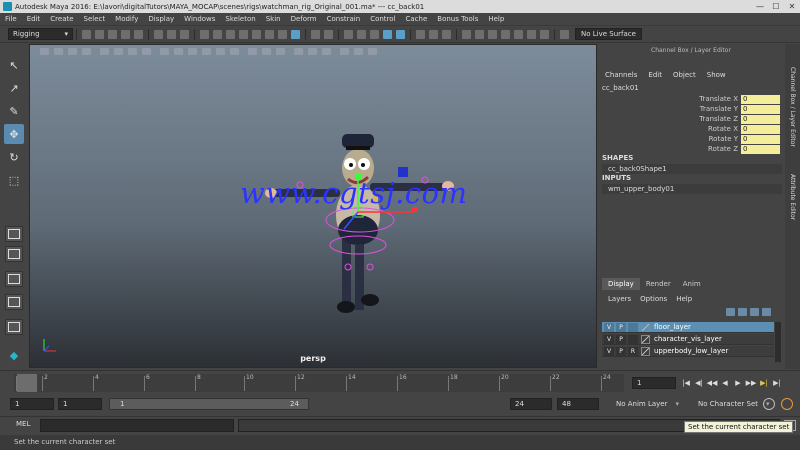 The width and height of the screenshot is (800, 450). I want to click on paint-select-tool-icon: ✎, so click(14, 111).